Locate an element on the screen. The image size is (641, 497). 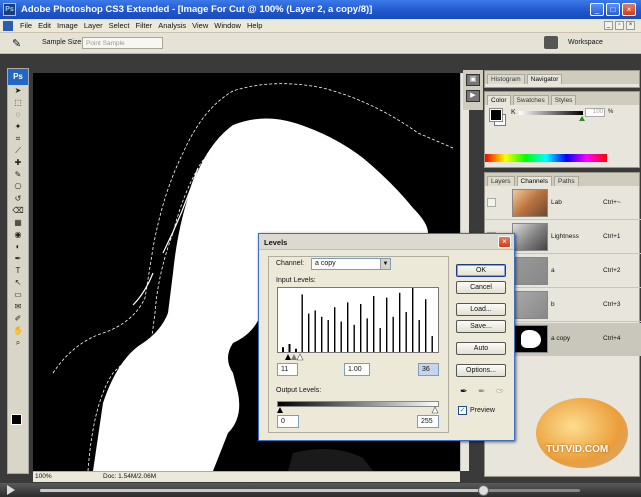
slice-tool-icon: ⟋ is located at coordinates (18, 151).